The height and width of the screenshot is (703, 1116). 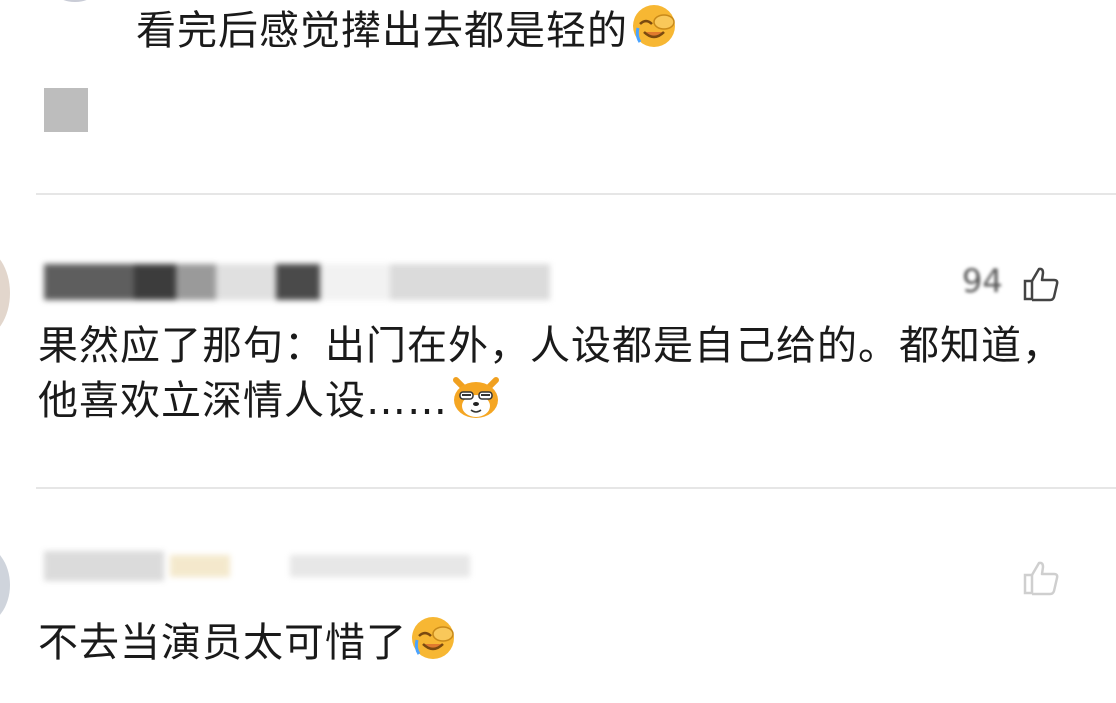 I want to click on comment-image-thumbnail, so click(x=66, y=110).